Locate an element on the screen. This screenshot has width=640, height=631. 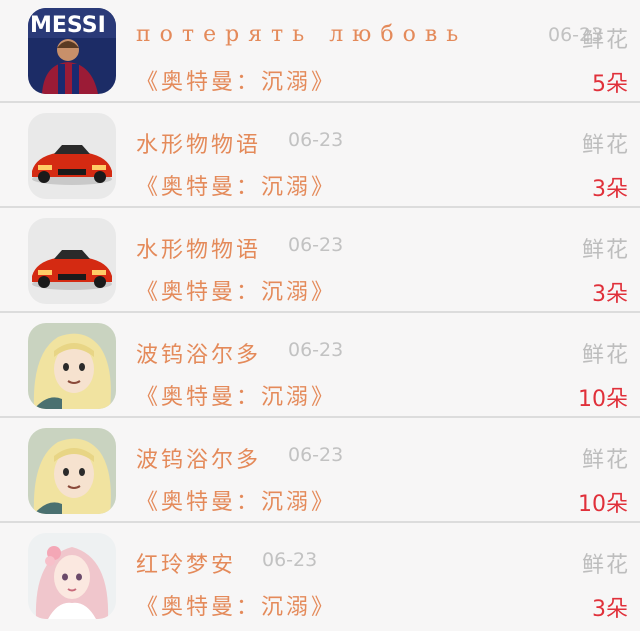
sender-name: 红玲梦安 is located at coordinates (186, 565).